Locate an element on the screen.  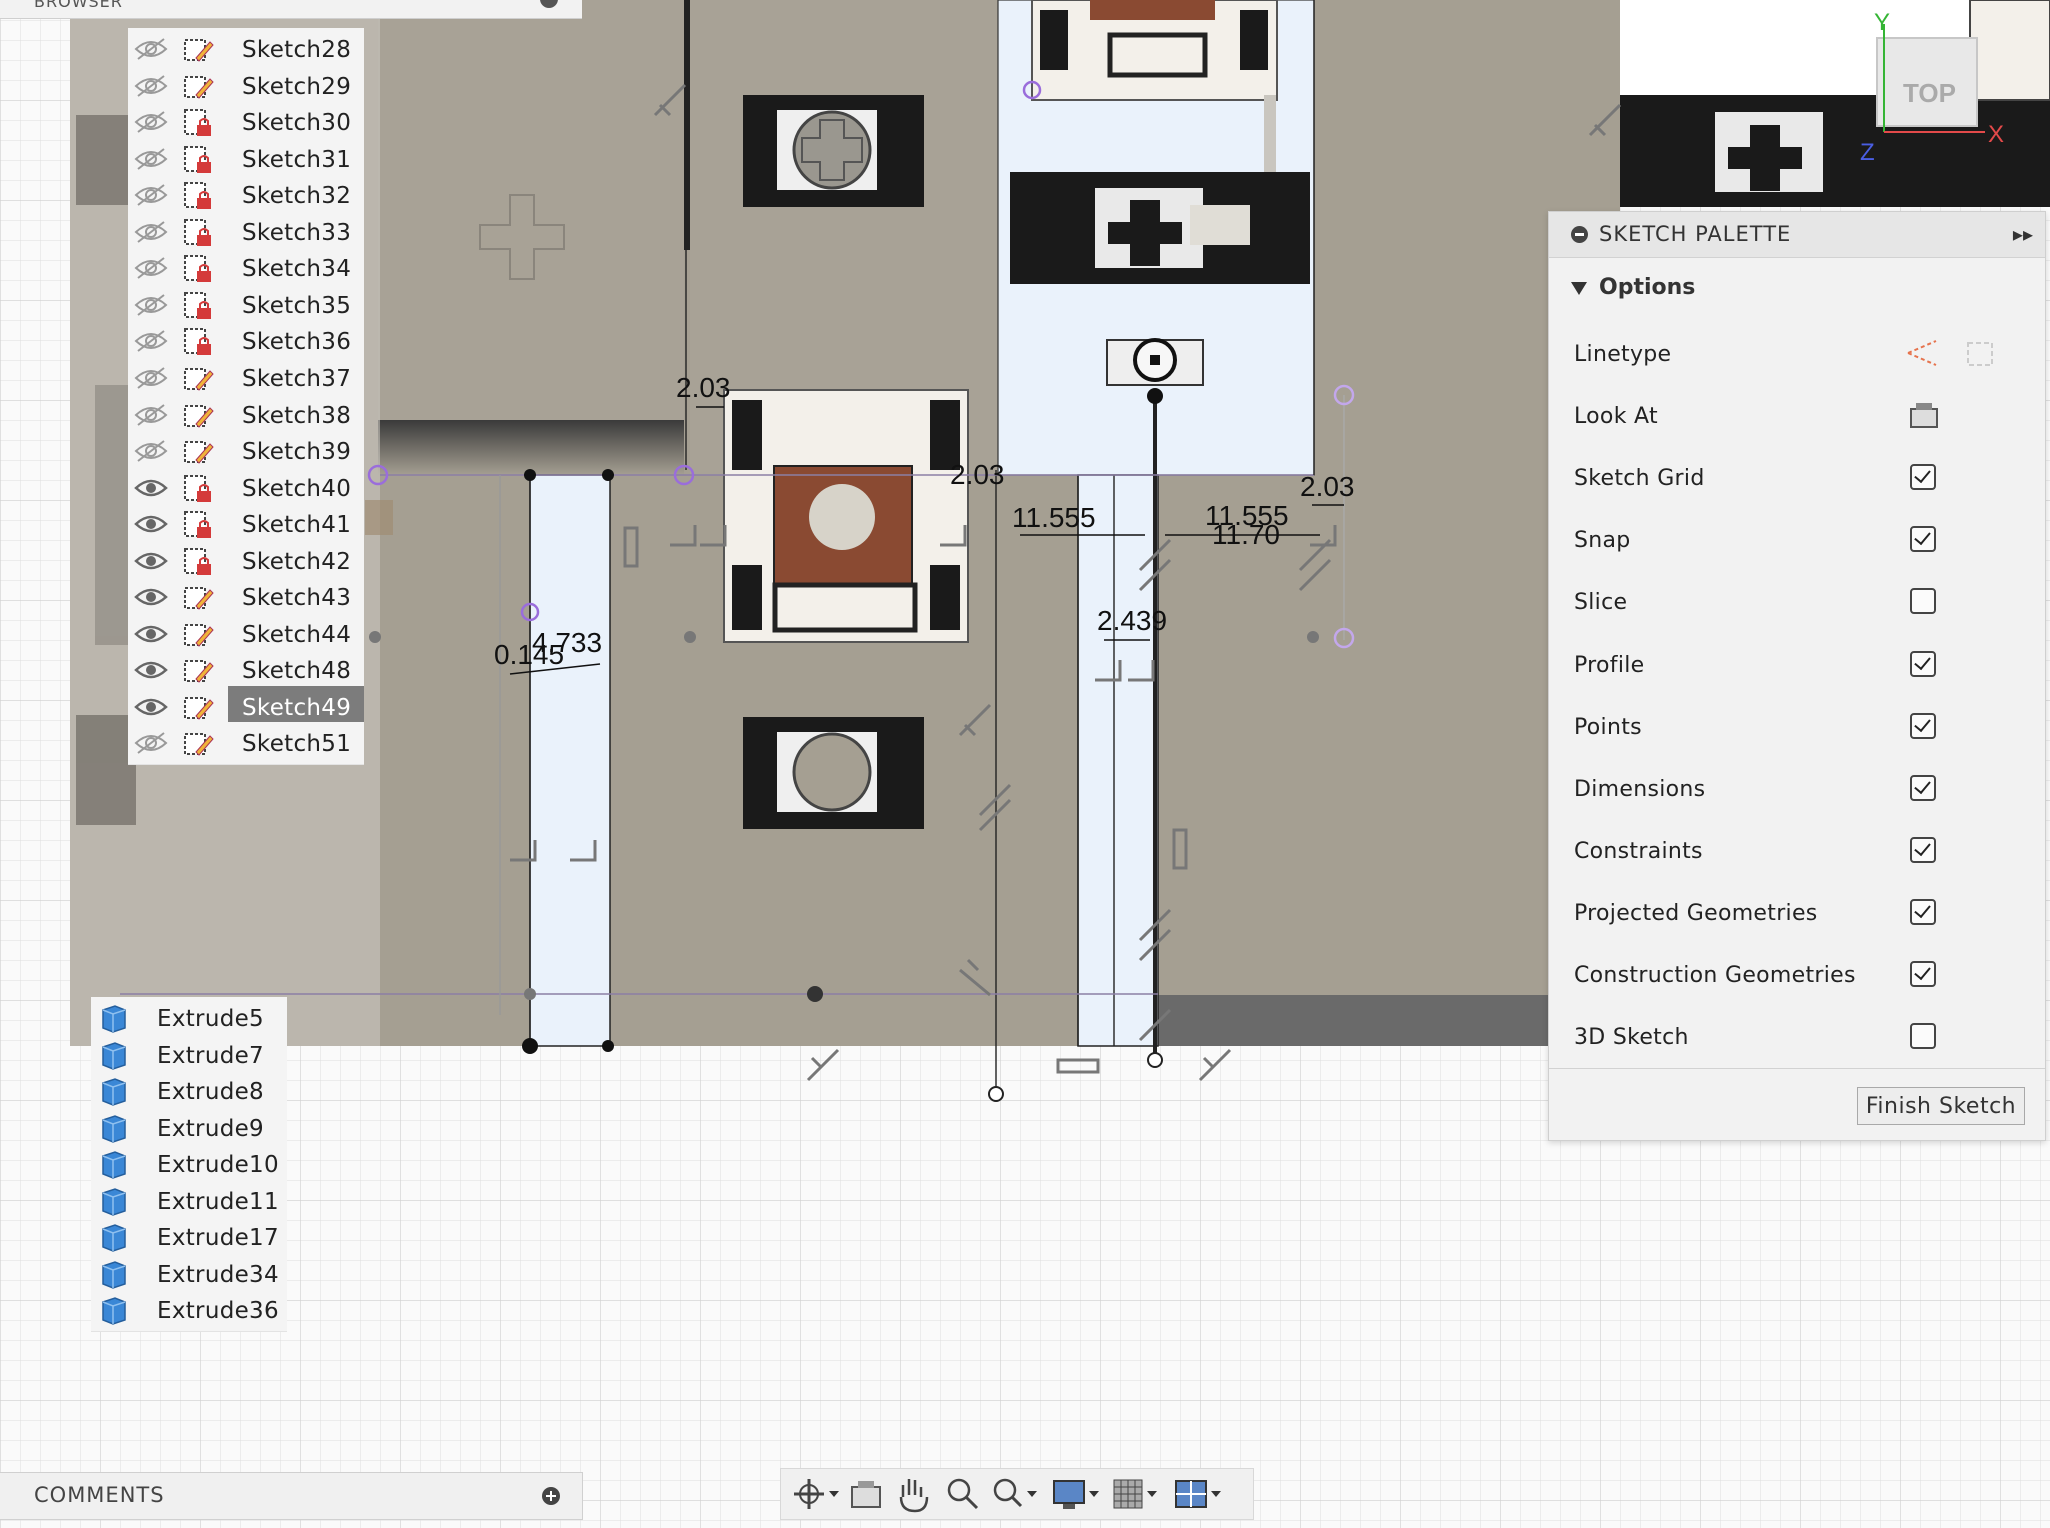
option-label: Linetype is located at coordinates (1623, 354).